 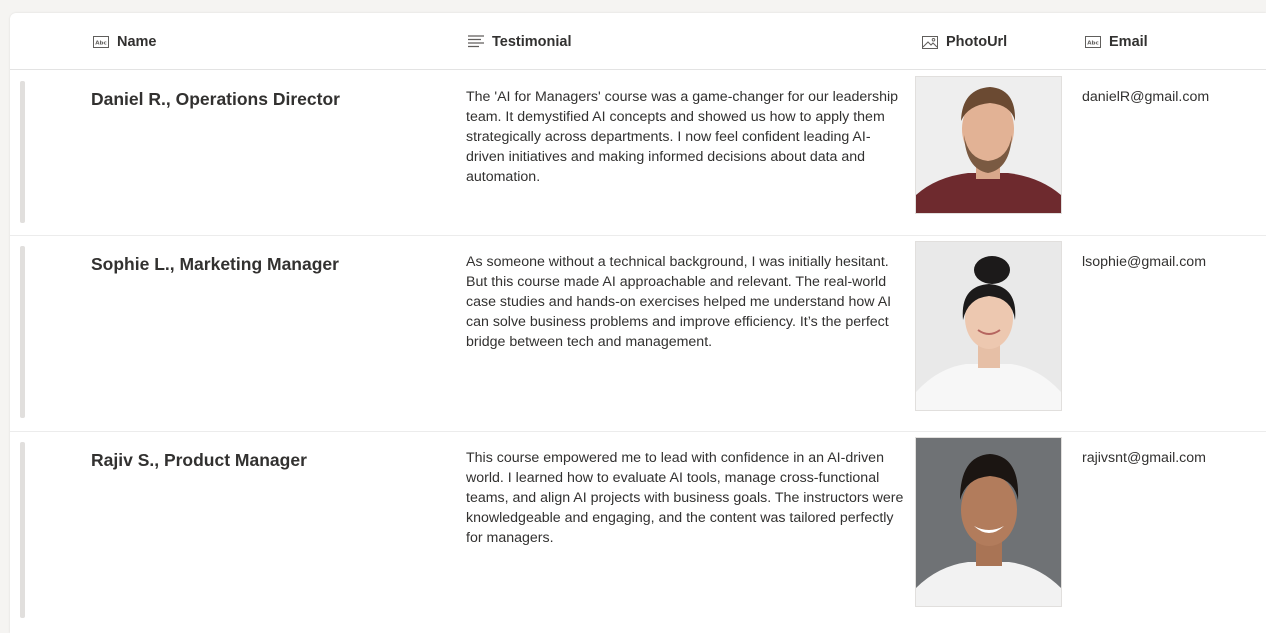 I want to click on email-cell: lsophie@gmail.com, so click(x=1144, y=262).